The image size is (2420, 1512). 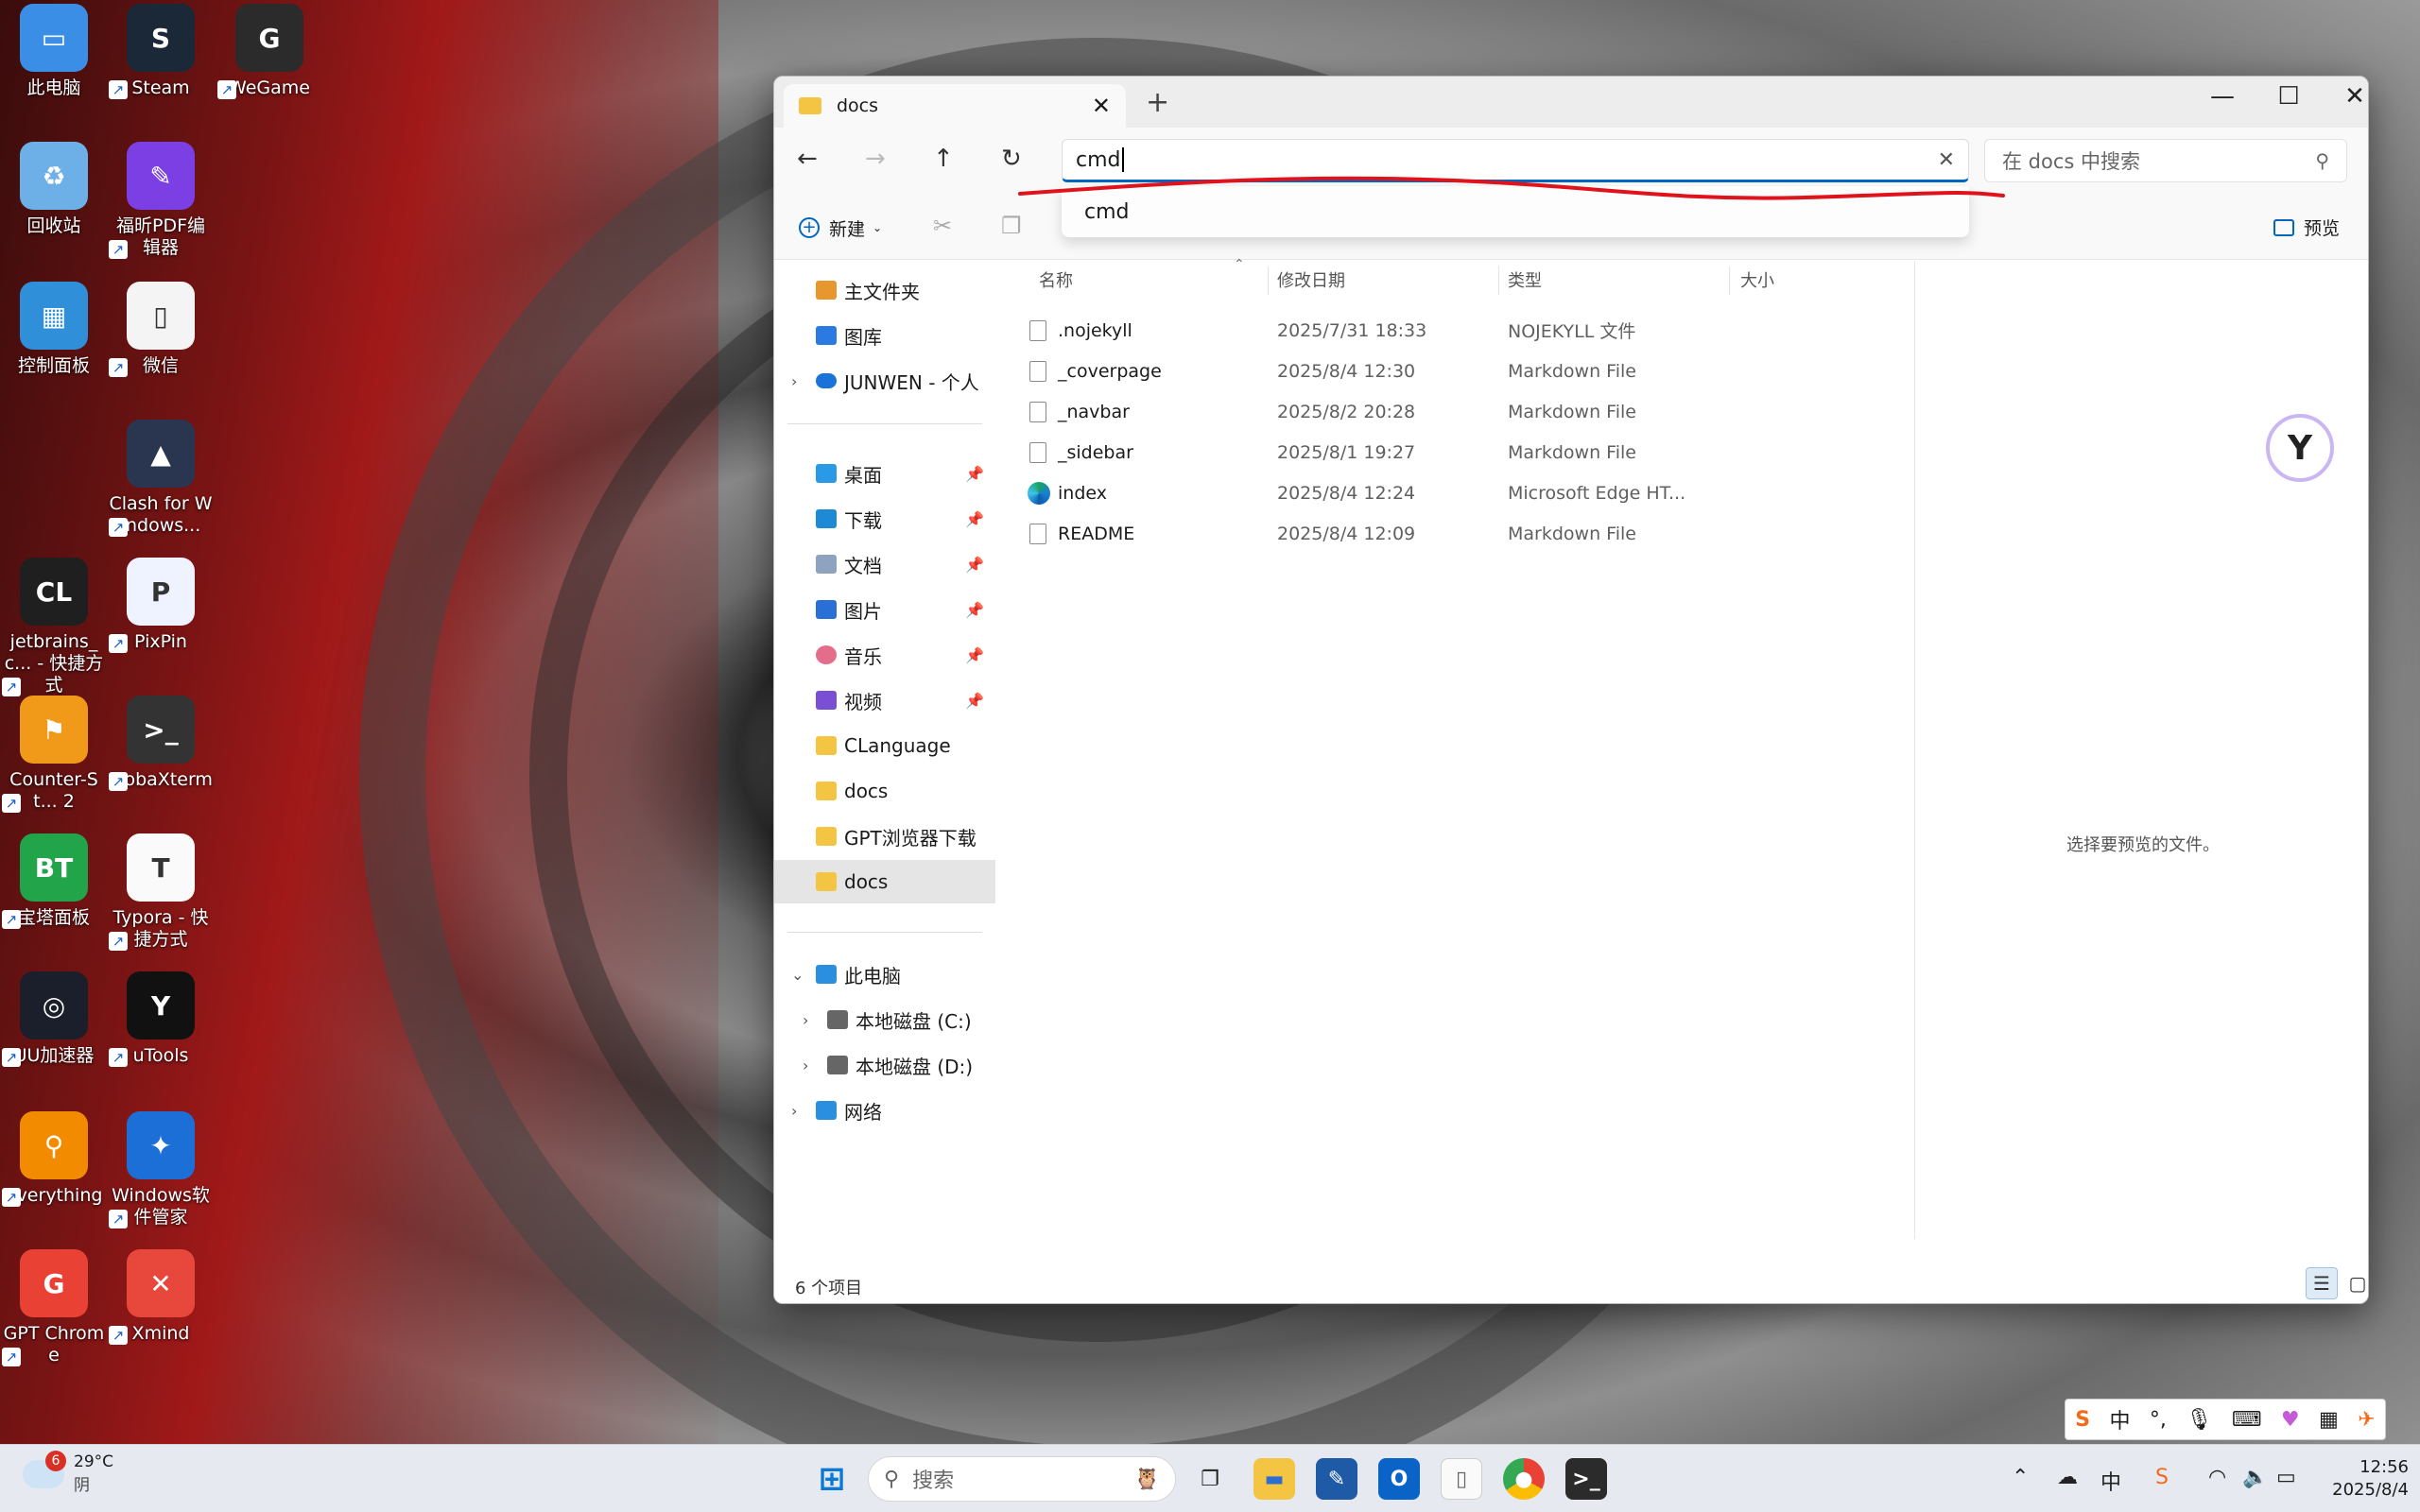 I want to click on search-input: 在 docs 中搜索 ⚲, so click(x=2166, y=160).